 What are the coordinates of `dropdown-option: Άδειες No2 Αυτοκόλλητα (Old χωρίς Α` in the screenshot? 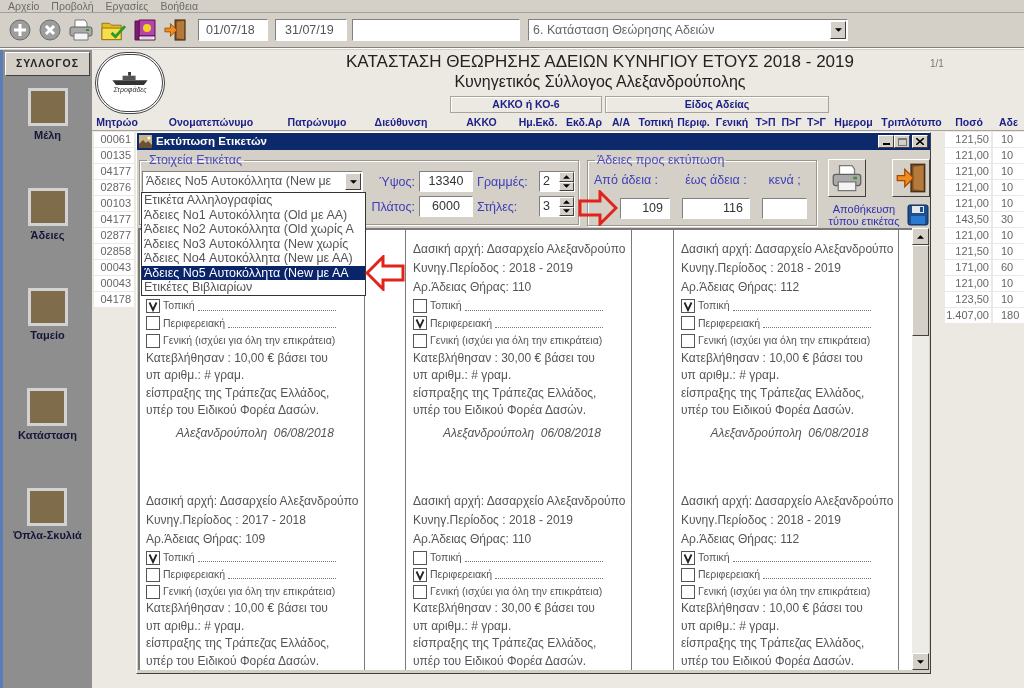 It's located at (253, 229).